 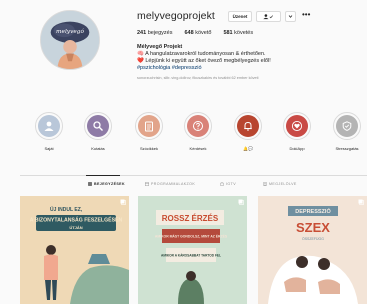 What do you see at coordinates (313, 227) in the screenshot?
I see `post-3-title-2: SZEX` at bounding box center [313, 227].